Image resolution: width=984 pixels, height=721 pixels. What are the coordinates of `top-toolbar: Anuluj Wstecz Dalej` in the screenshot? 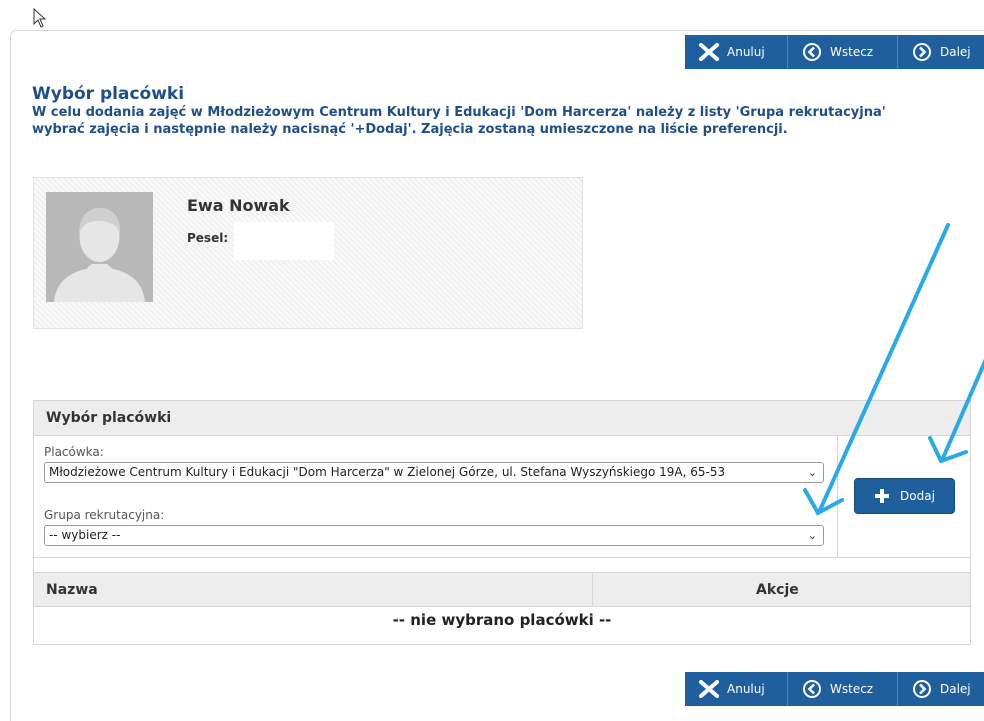 It's located at (834, 52).